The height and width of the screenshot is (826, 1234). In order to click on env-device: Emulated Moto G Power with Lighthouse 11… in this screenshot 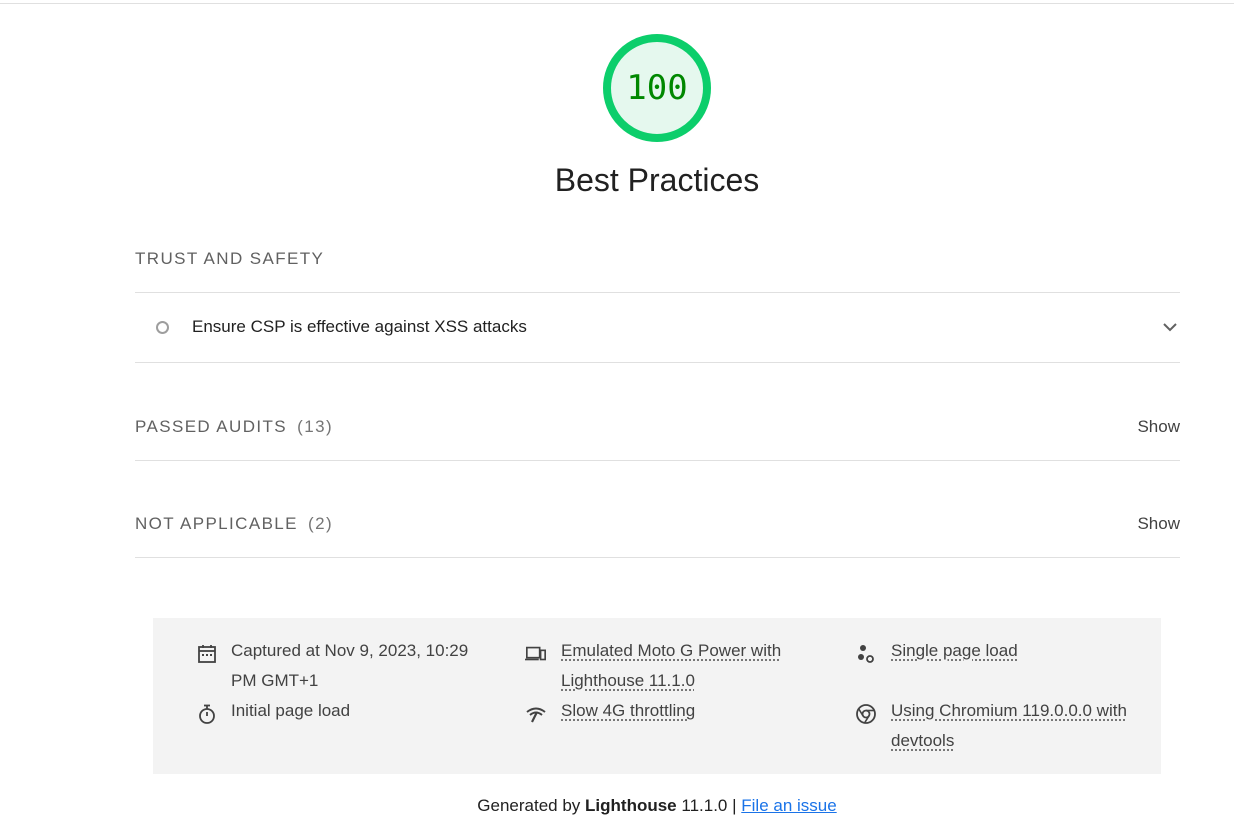, I will do `click(701, 666)`.